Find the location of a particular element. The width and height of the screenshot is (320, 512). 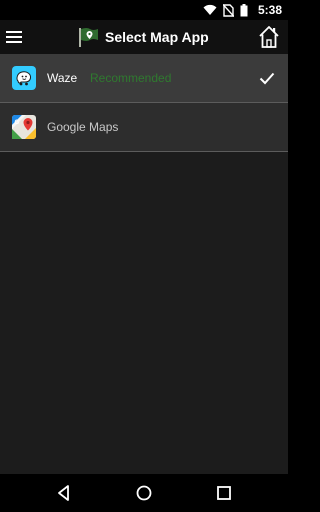

home-nav-icon is located at coordinates (144, 493).